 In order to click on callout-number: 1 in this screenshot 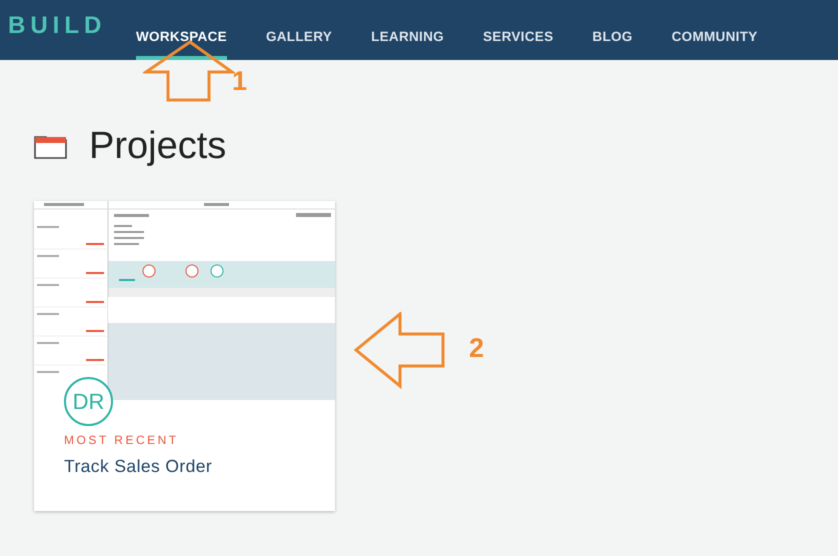, I will do `click(240, 81)`.